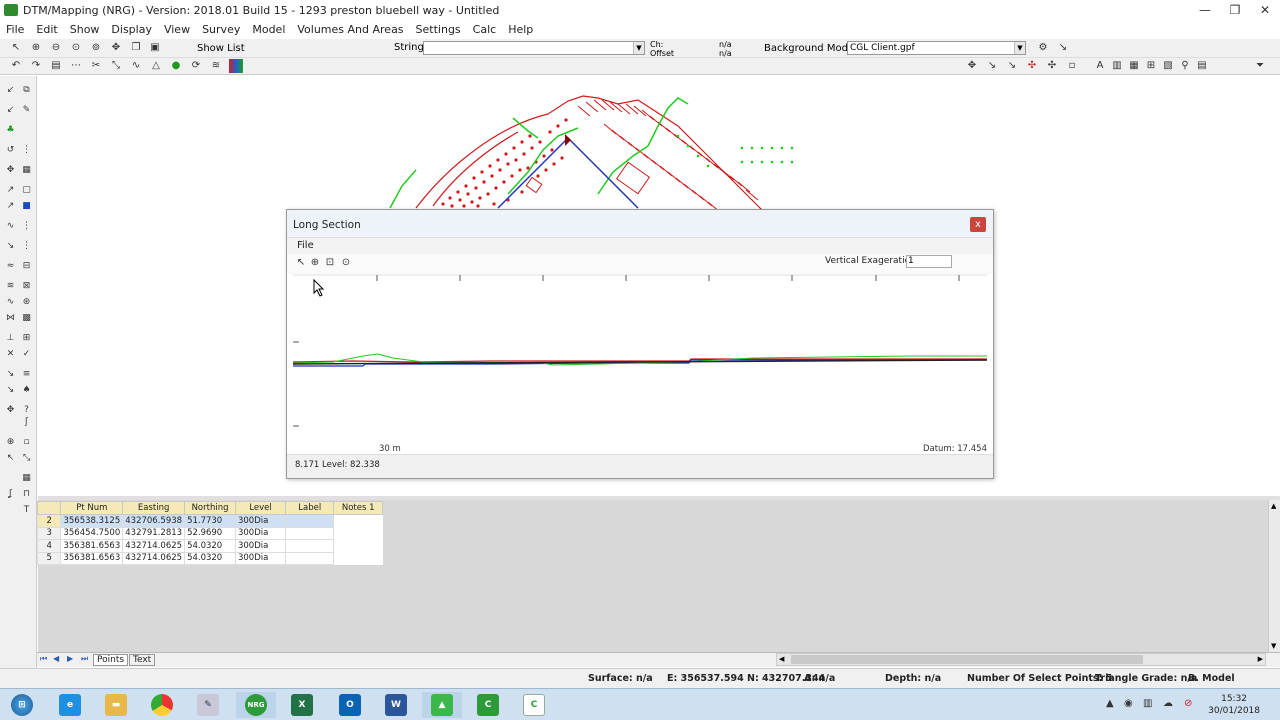 This screenshot has height=720, width=1280. What do you see at coordinates (96, 66) in the screenshot?
I see `cut-line-icon: ✂` at bounding box center [96, 66].